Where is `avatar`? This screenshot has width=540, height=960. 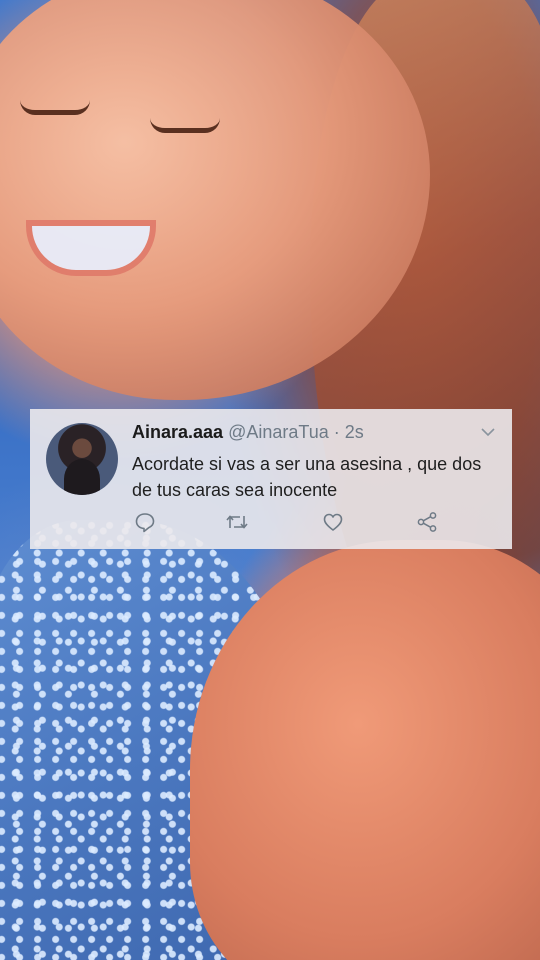 avatar is located at coordinates (82, 459).